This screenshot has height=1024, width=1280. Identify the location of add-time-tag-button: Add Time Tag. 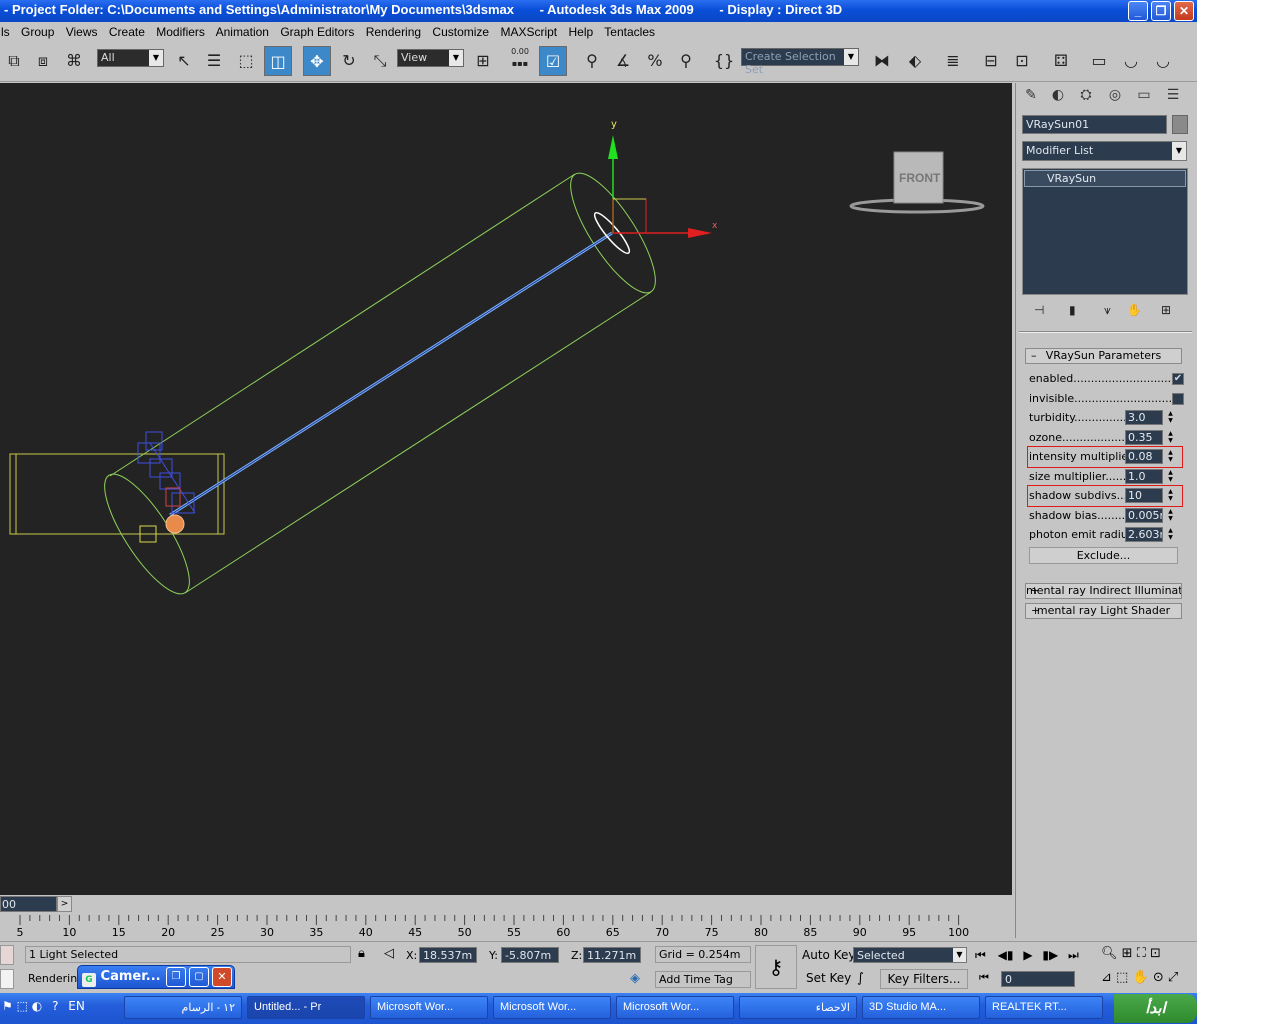
(703, 979).